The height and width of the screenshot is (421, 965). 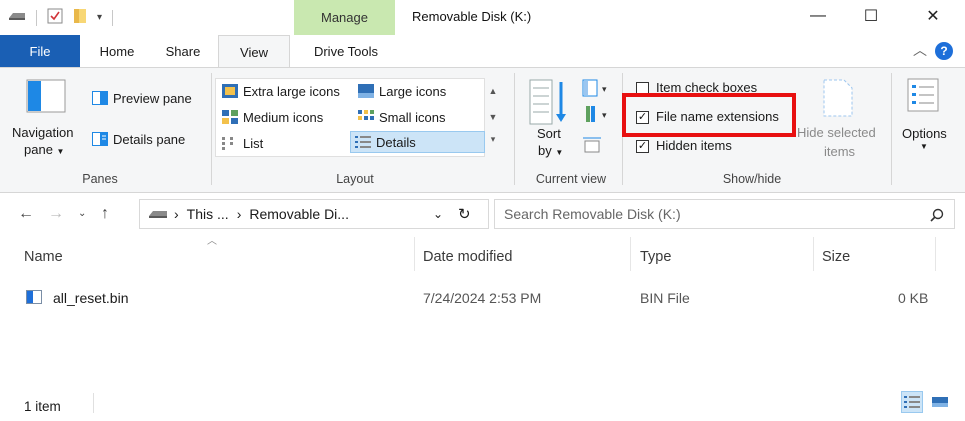 What do you see at coordinates (254, 51) in the screenshot?
I see `tab-view: View` at bounding box center [254, 51].